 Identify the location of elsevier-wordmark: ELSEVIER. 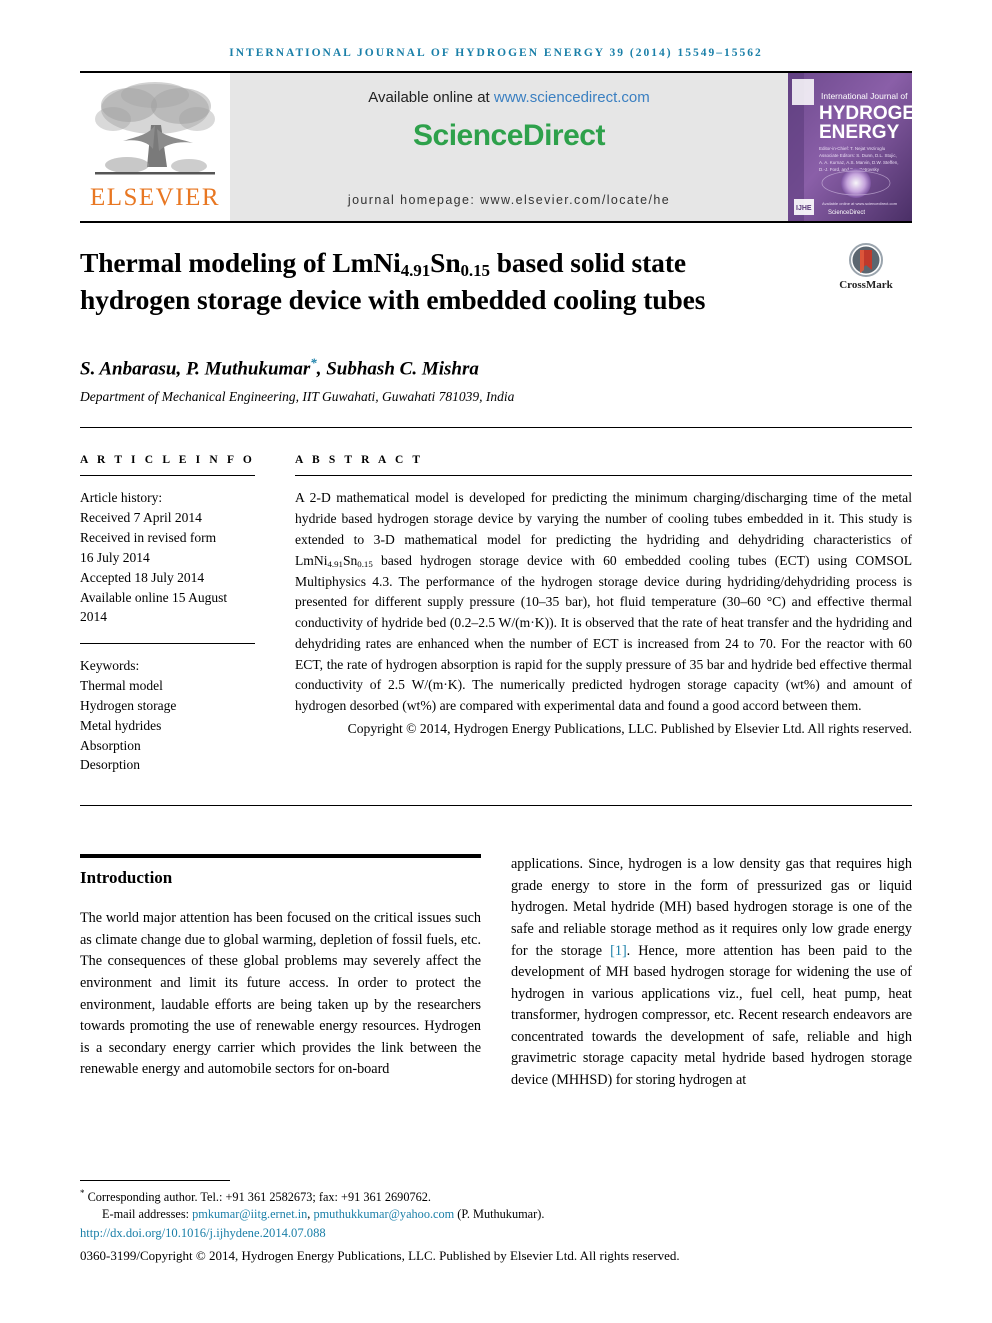
(155, 197).